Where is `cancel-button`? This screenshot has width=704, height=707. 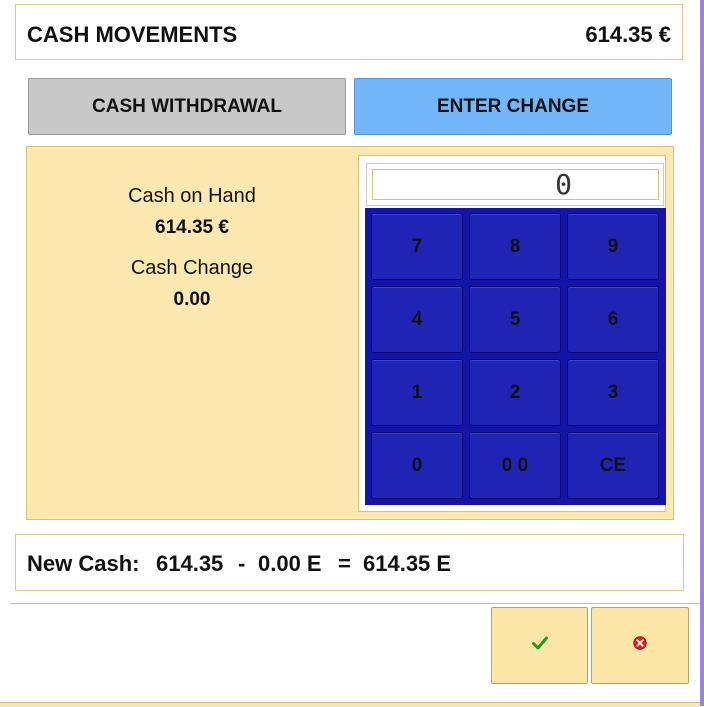 cancel-button is located at coordinates (640, 645).